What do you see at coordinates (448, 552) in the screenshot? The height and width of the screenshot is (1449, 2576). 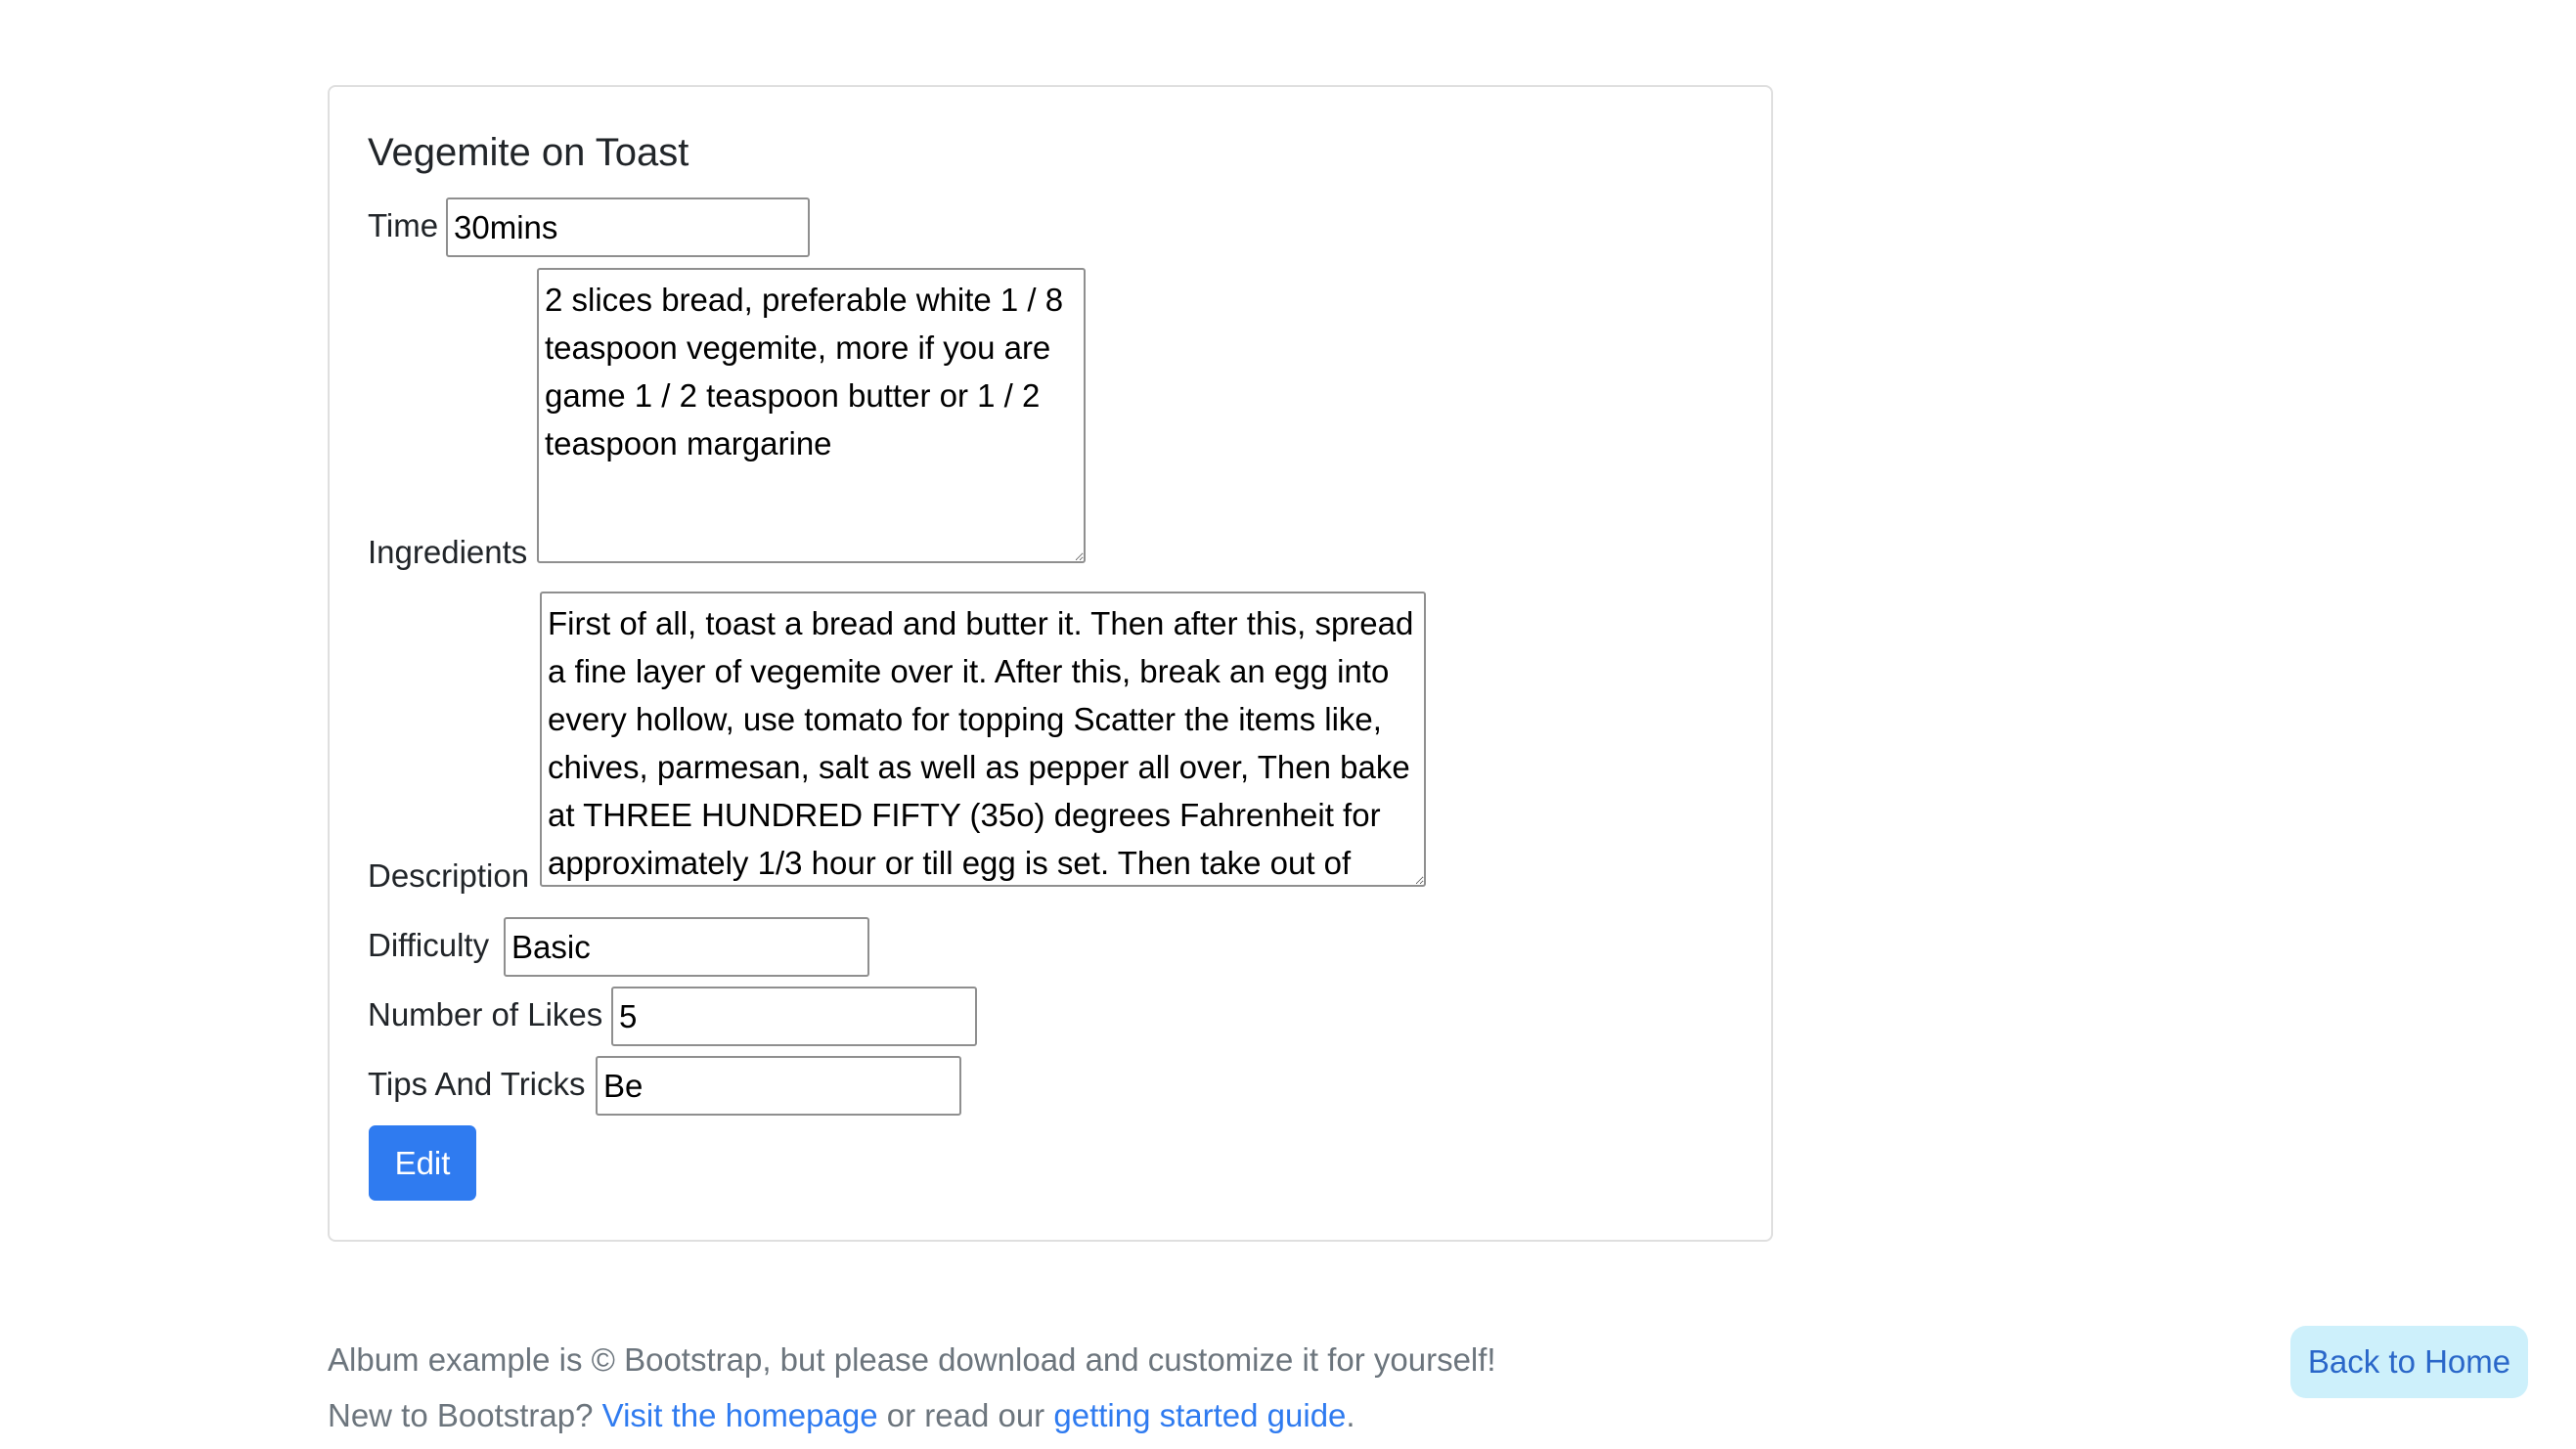 I see `ingredients-label: Ingredients` at bounding box center [448, 552].